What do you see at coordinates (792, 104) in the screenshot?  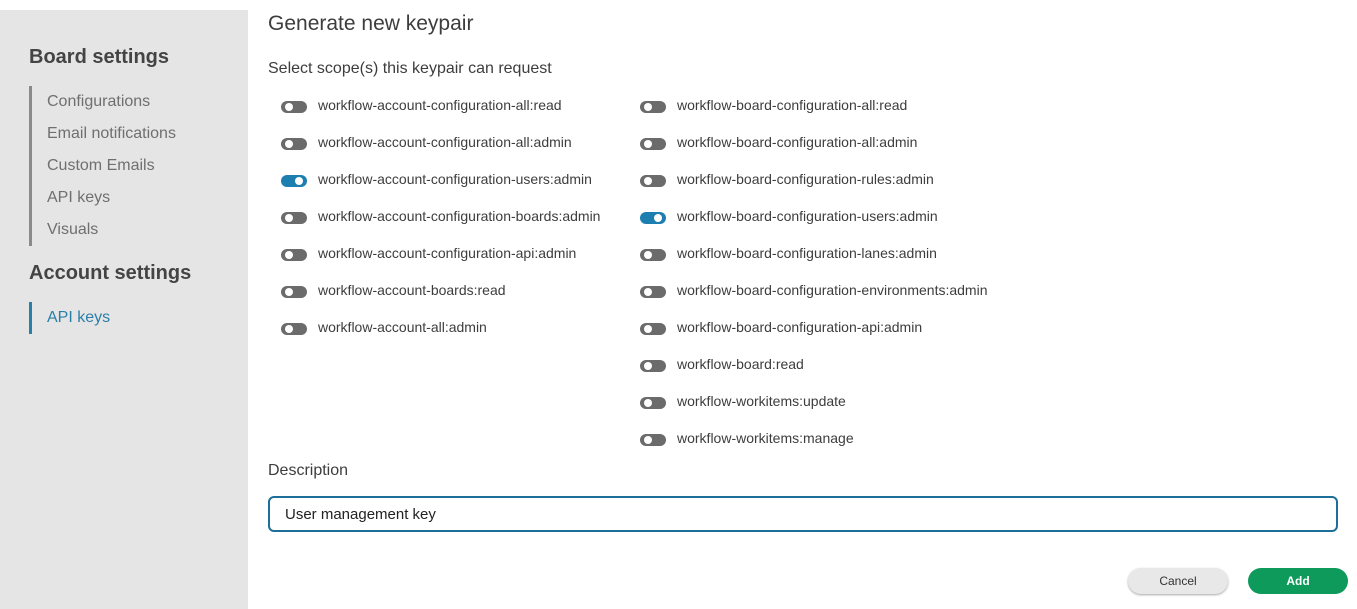 I see `scope-label: workflow-board-configuration-all:read` at bounding box center [792, 104].